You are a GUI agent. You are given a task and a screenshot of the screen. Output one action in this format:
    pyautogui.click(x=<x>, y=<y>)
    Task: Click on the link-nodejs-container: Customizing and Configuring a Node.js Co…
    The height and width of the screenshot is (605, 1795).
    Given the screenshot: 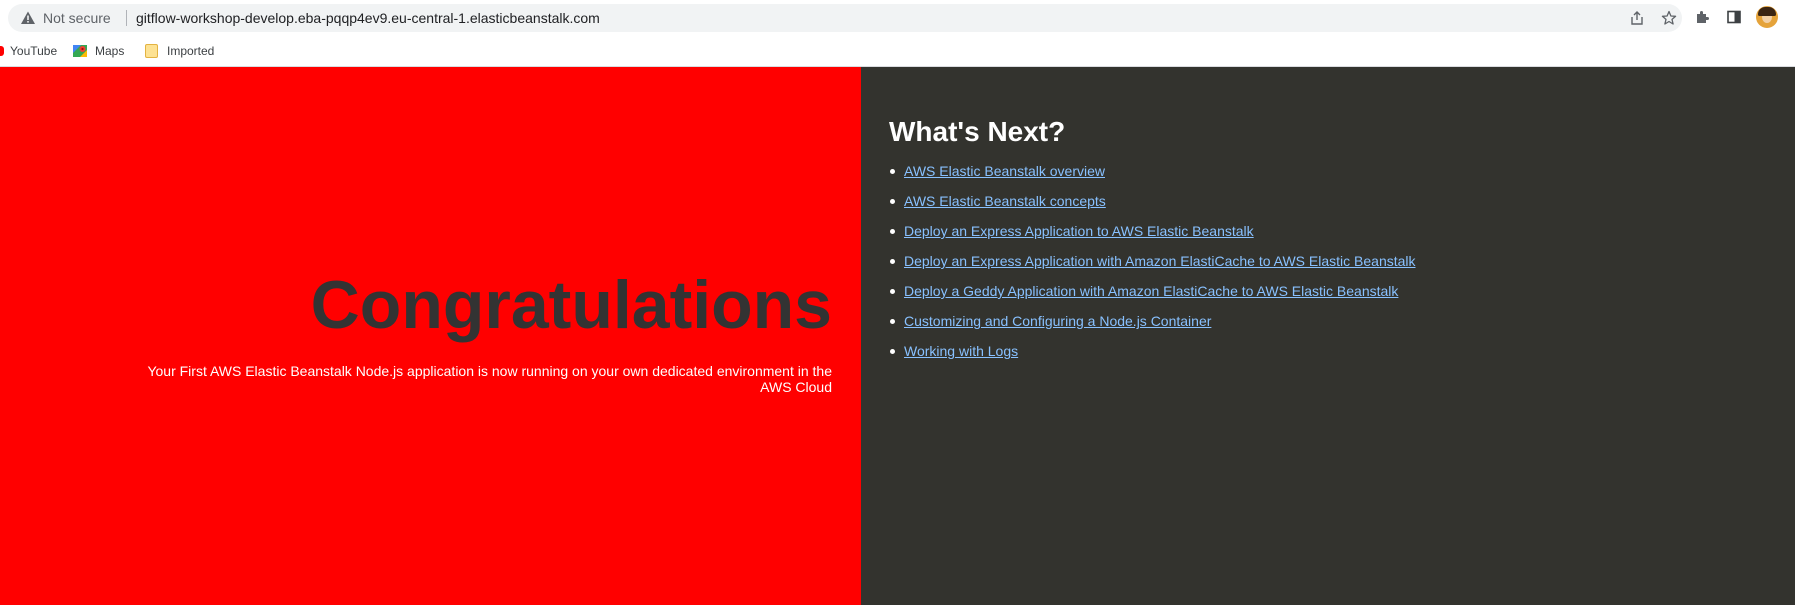 What is the action you would take?
    pyautogui.click(x=1057, y=321)
    